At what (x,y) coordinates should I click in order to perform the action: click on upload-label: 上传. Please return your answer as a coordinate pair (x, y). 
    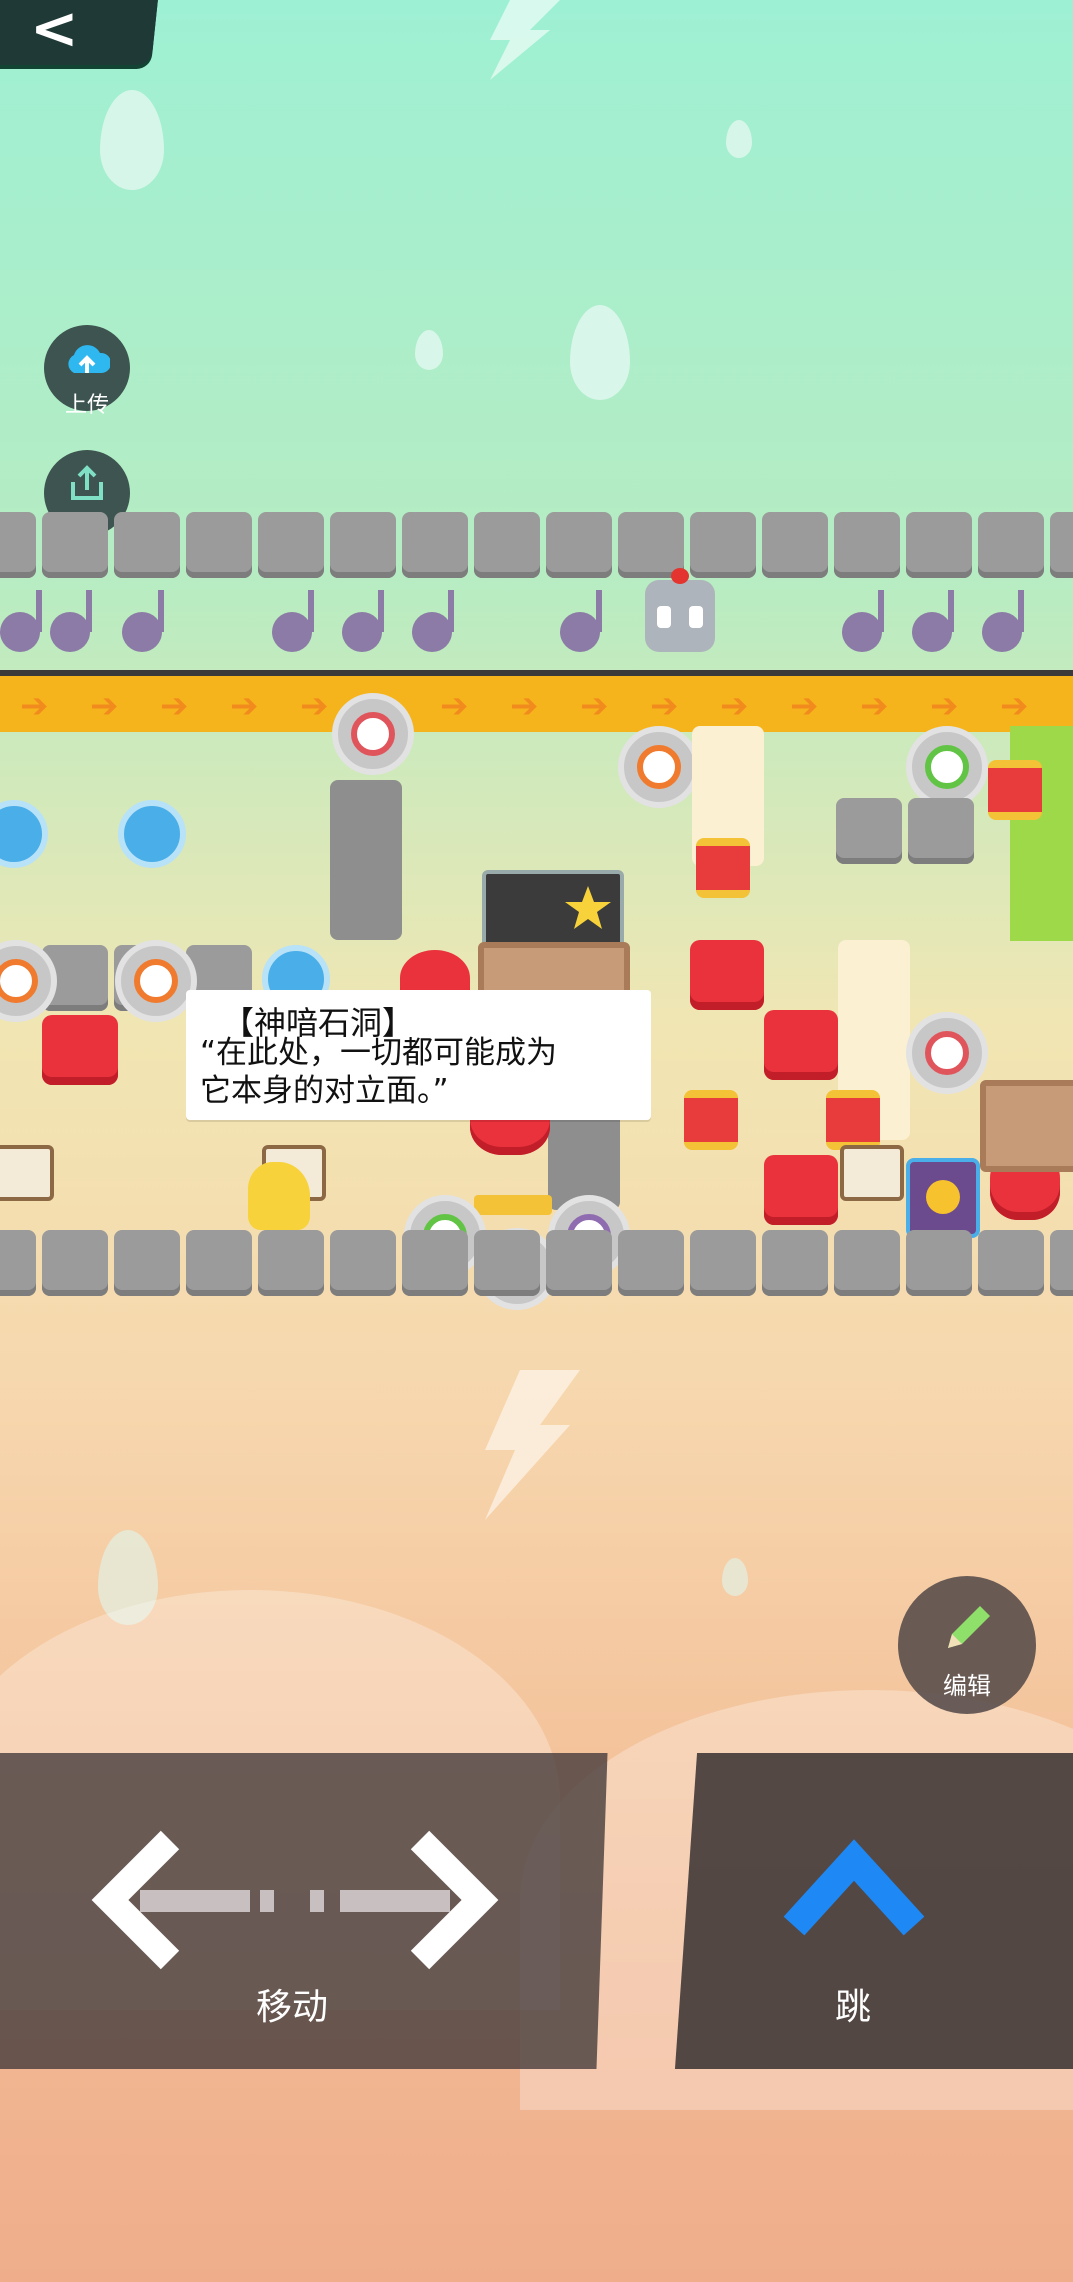
    Looking at the image, I should click on (86, 405).